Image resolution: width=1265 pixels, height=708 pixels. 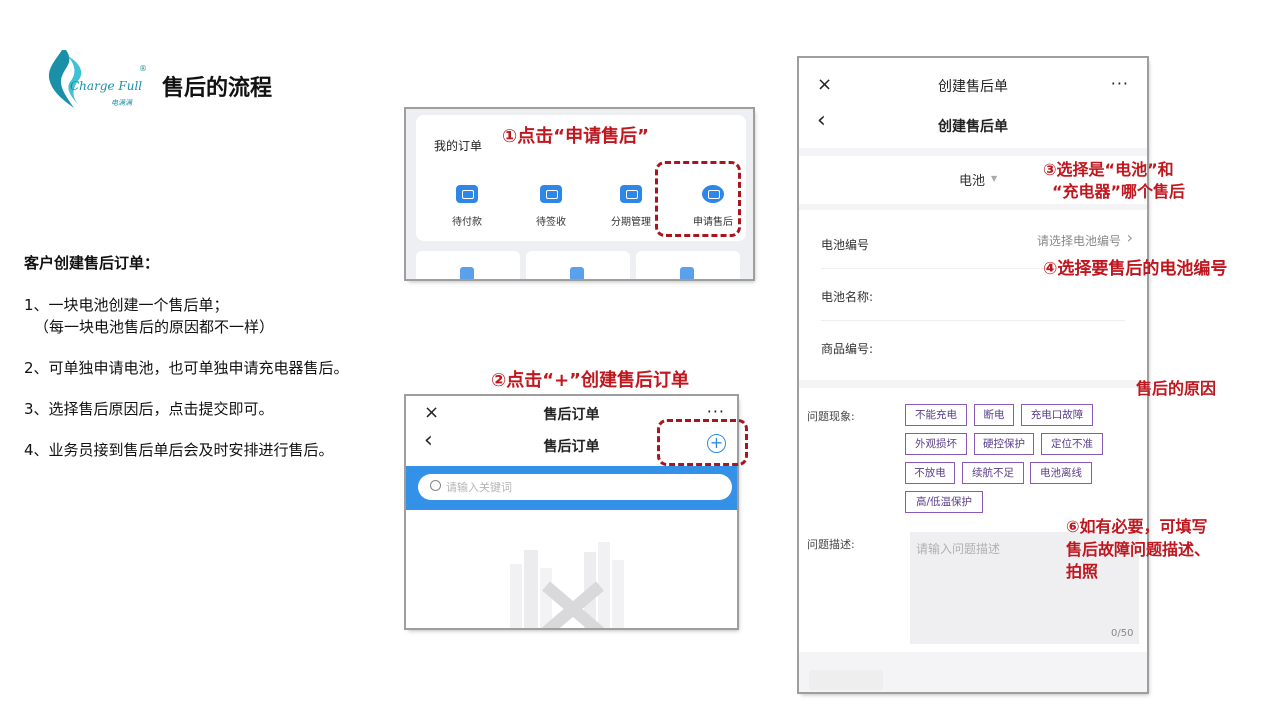 What do you see at coordinates (179, 450) in the screenshot?
I see `intro-step: 4、业务员接到售后单后会及时安排进行售后。` at bounding box center [179, 450].